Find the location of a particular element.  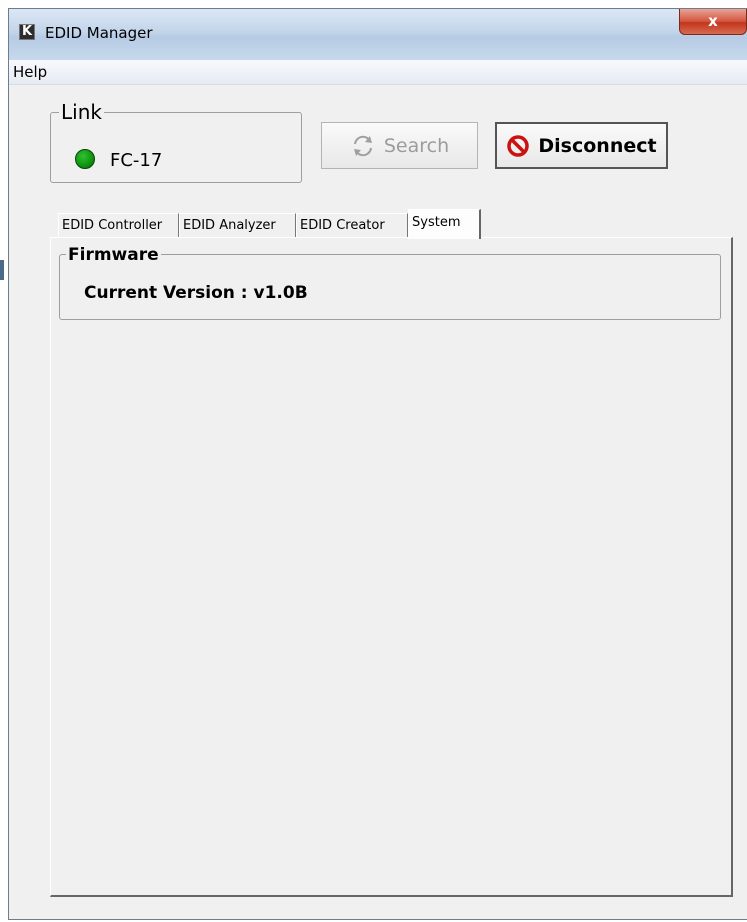

link-legend: Link is located at coordinates (81, 112).